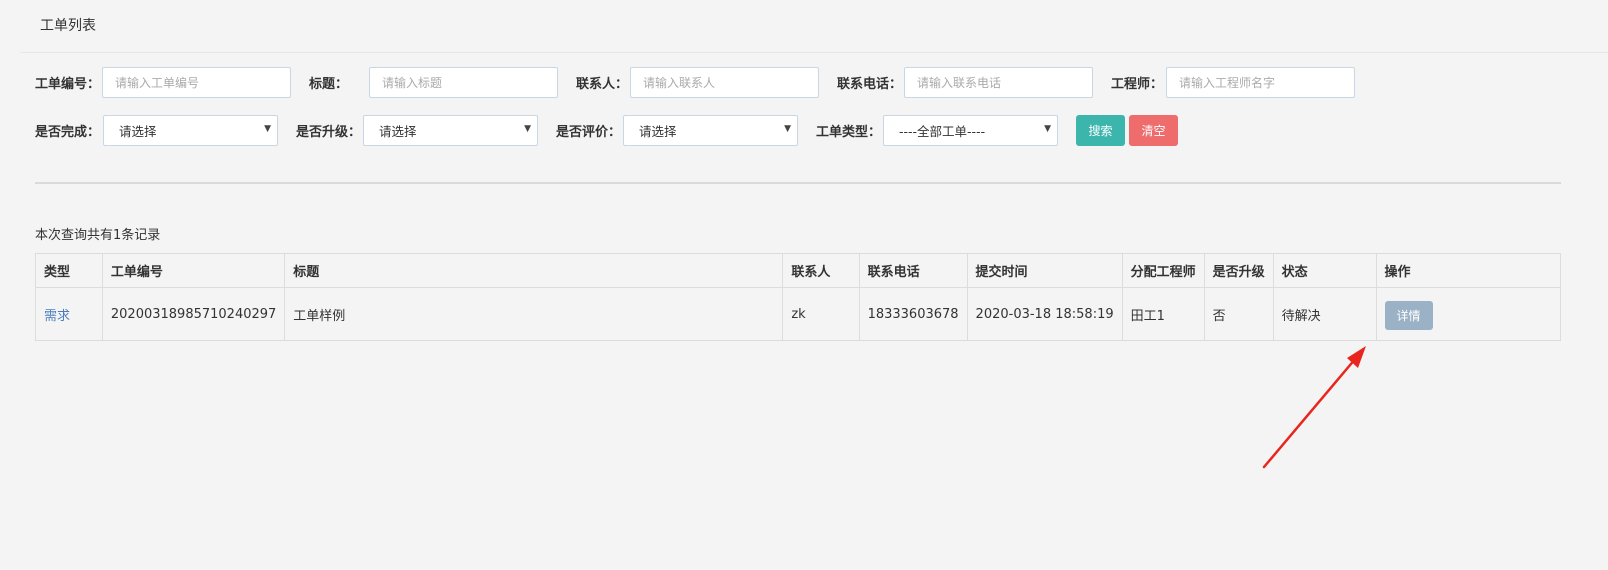  What do you see at coordinates (998, 82) in the screenshot?
I see `phone-input` at bounding box center [998, 82].